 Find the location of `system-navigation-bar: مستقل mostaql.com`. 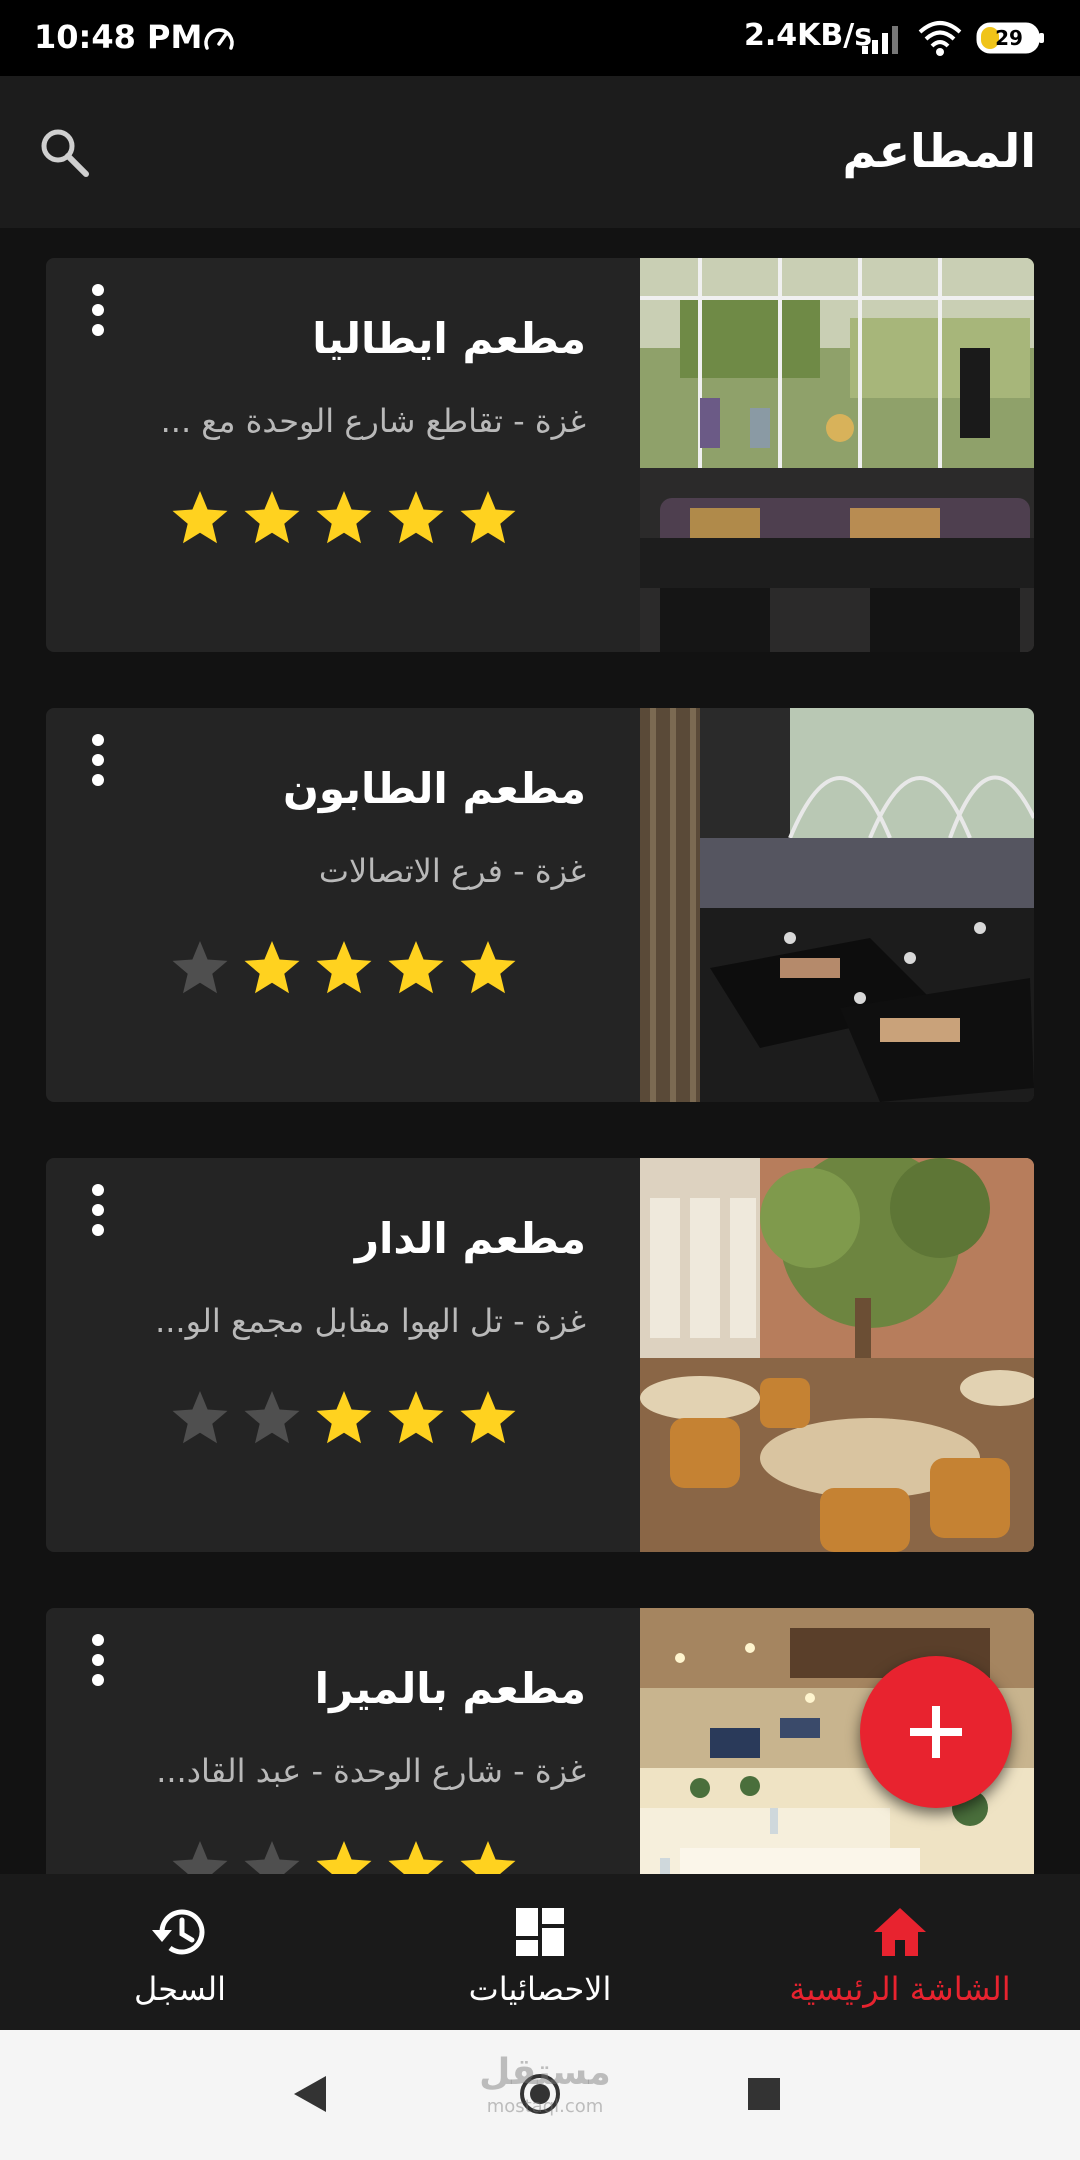

system-navigation-bar: مستقل mostaql.com is located at coordinates (540, 2095).